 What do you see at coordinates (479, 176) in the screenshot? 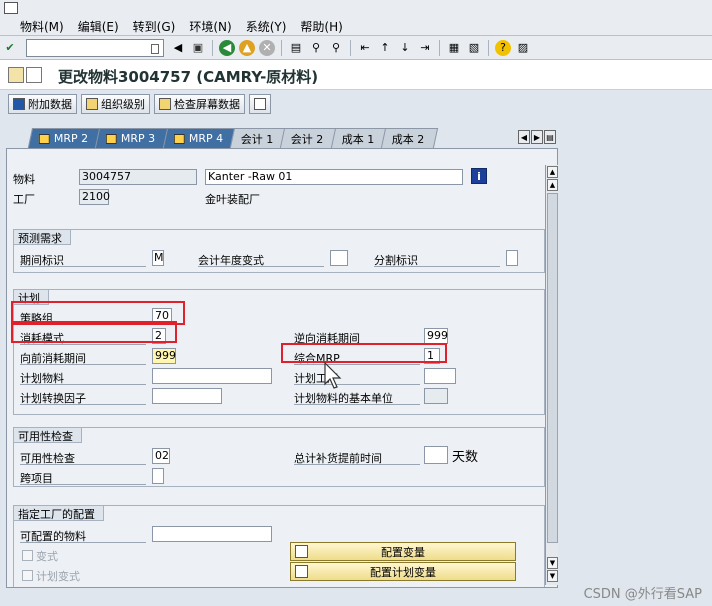
I see `info-icon: i` at bounding box center [479, 176].